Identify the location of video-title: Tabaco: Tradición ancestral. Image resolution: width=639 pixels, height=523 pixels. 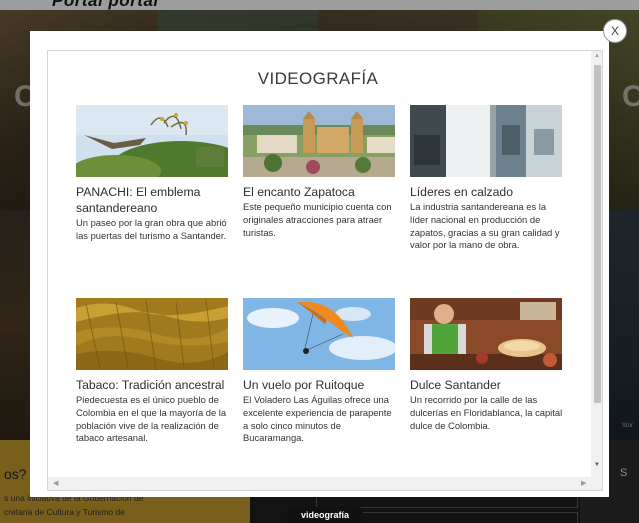
(153, 385).